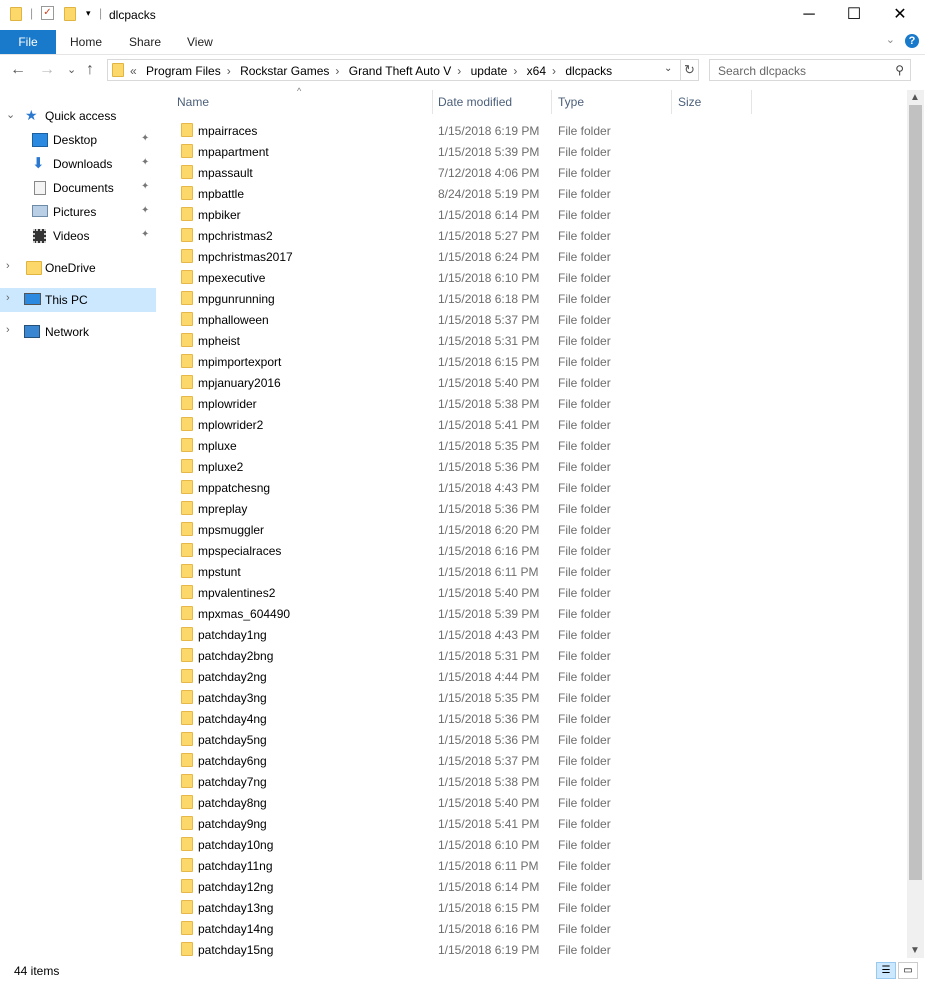  I want to click on sidebar-item-downloads: ⬇ Downloads ✦, so click(78, 164).